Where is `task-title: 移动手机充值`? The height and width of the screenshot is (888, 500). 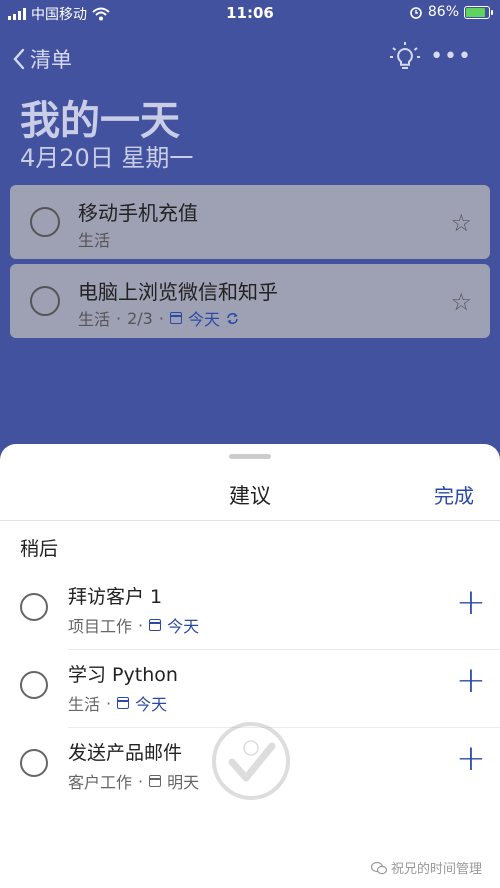 task-title: 移动手机充值 is located at coordinates (138, 213).